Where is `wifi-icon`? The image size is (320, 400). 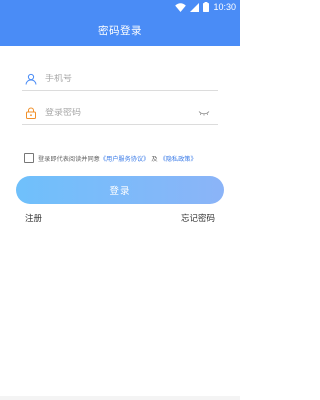
wifi-icon is located at coordinates (181, 7).